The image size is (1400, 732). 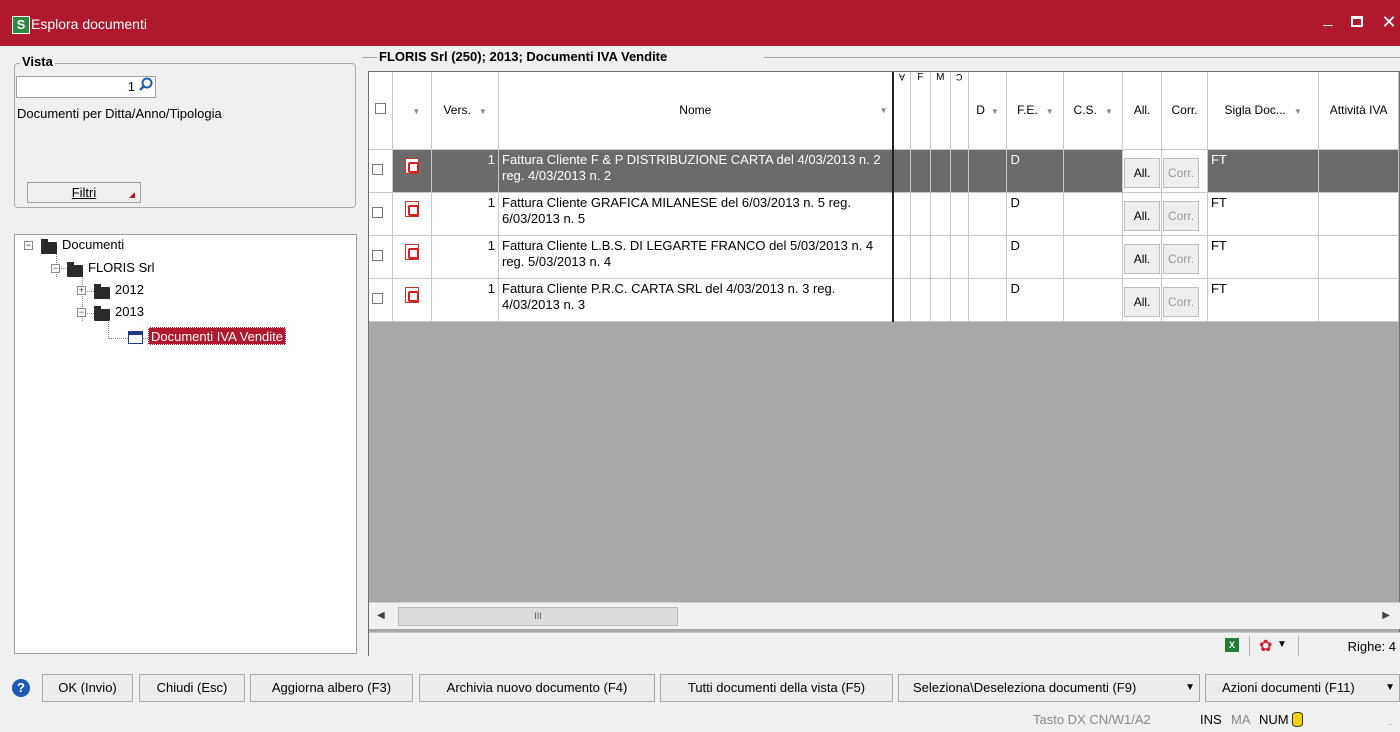 What do you see at coordinates (1263, 111) in the screenshot?
I see `header-sigla: Sigla Doc... ▼` at bounding box center [1263, 111].